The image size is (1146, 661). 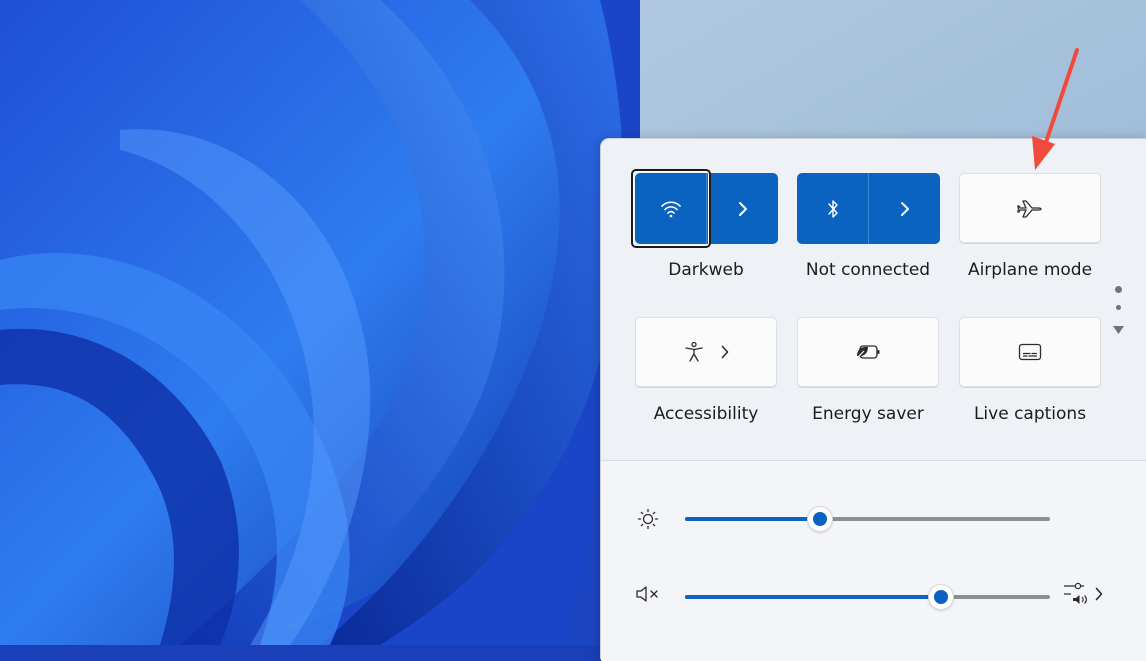 What do you see at coordinates (1075, 593) in the screenshot?
I see `audio-output-icon` at bounding box center [1075, 593].